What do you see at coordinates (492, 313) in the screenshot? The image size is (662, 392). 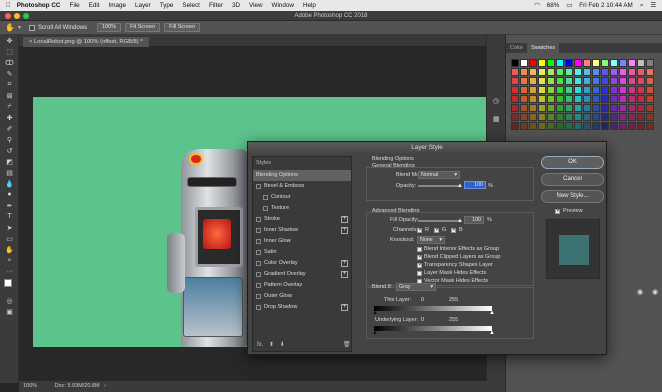 I see `this-layer-white-thumb: ▲` at bounding box center [492, 313].